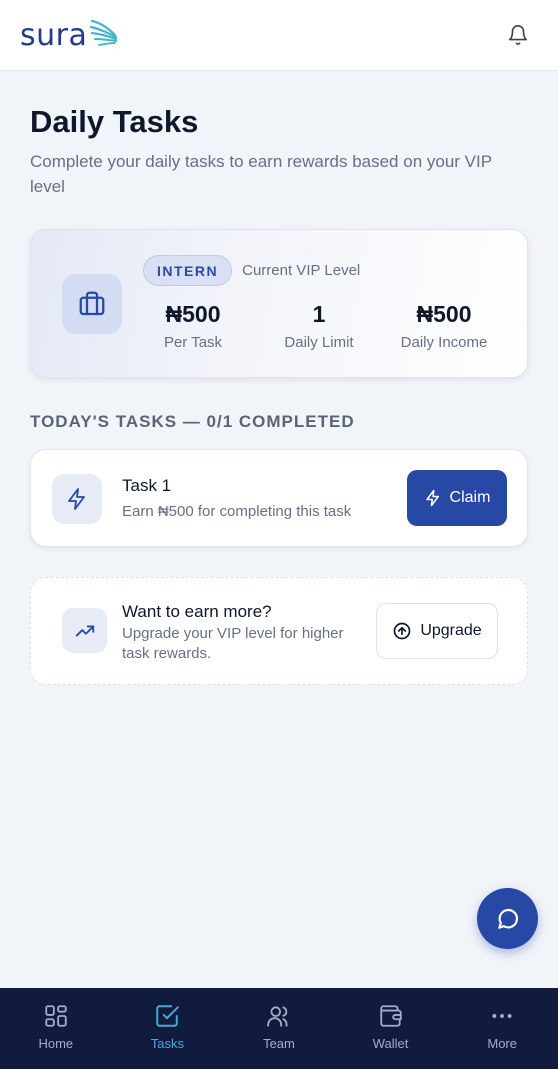 Image resolution: width=558 pixels, height=1069 pixels. What do you see at coordinates (319, 314) in the screenshot?
I see `stat-value: 1` at bounding box center [319, 314].